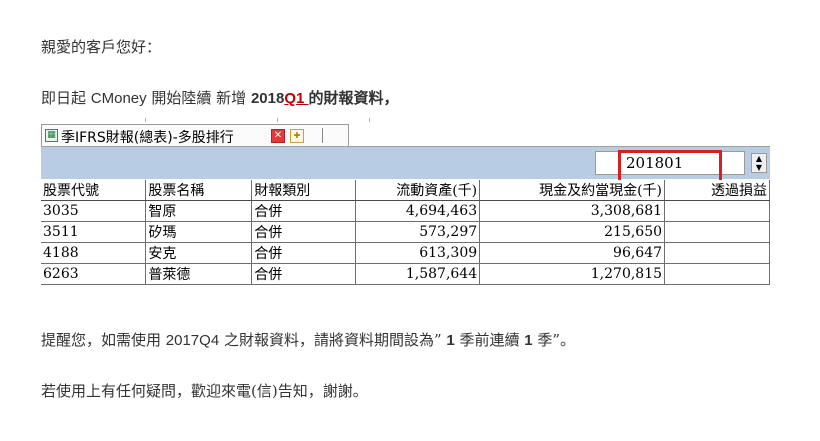 The image size is (820, 441). What do you see at coordinates (405, 134) in the screenshot?
I see `tab-bar: ▦ 季IFRS財報(總表)-多股排行 ✕ ✚` at bounding box center [405, 134].